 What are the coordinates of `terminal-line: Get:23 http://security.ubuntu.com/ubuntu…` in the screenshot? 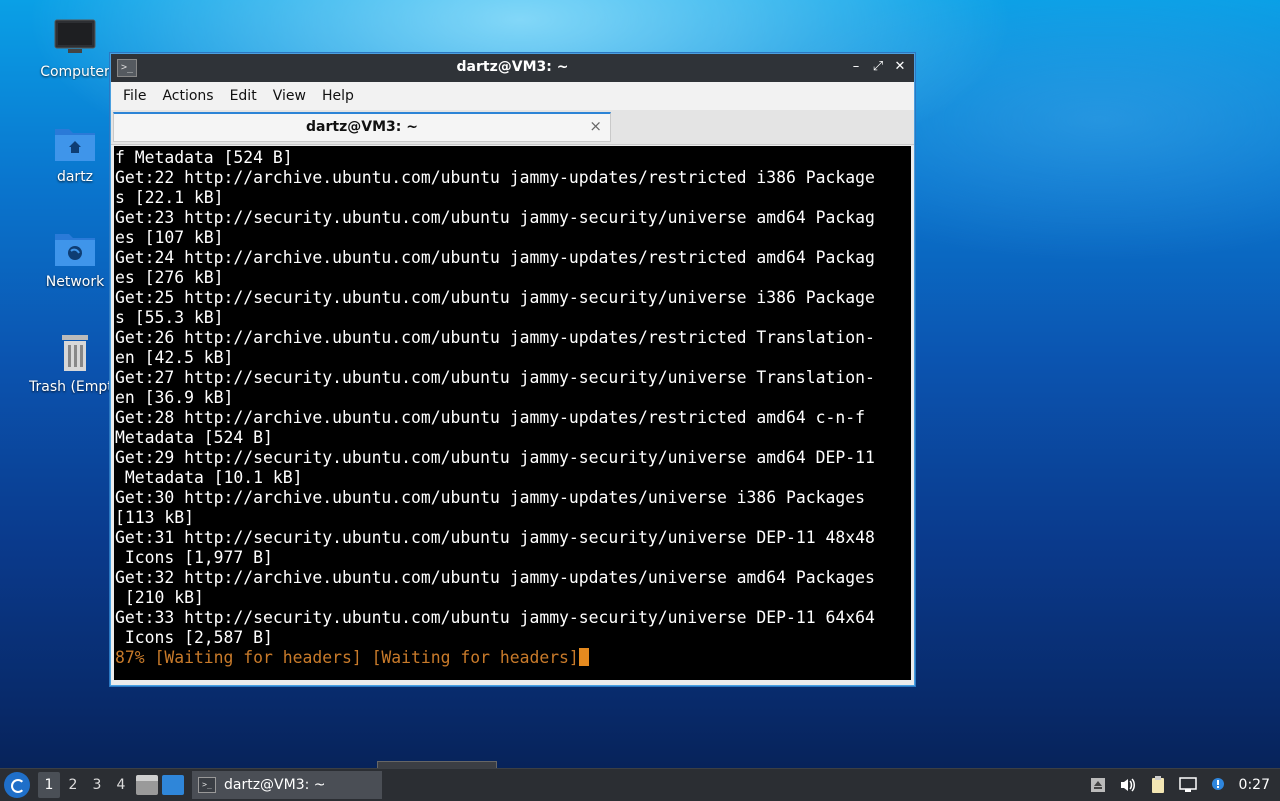 It's located at (495, 217).